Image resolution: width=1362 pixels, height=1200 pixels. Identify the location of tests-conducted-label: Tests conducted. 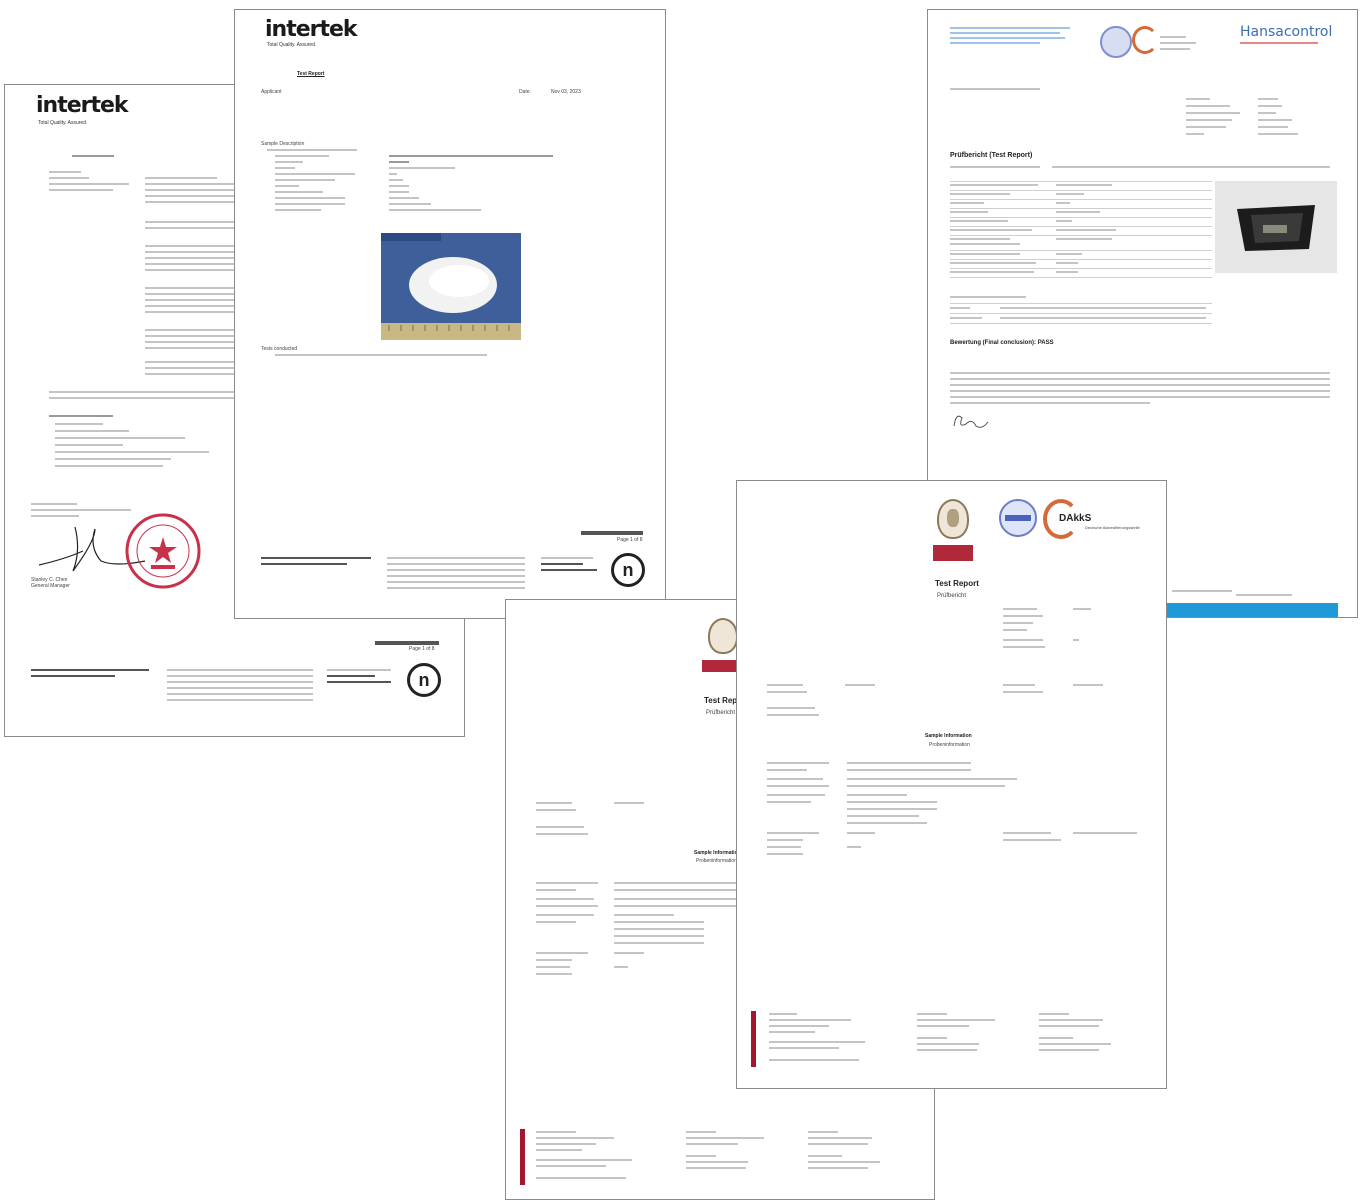
(279, 349).